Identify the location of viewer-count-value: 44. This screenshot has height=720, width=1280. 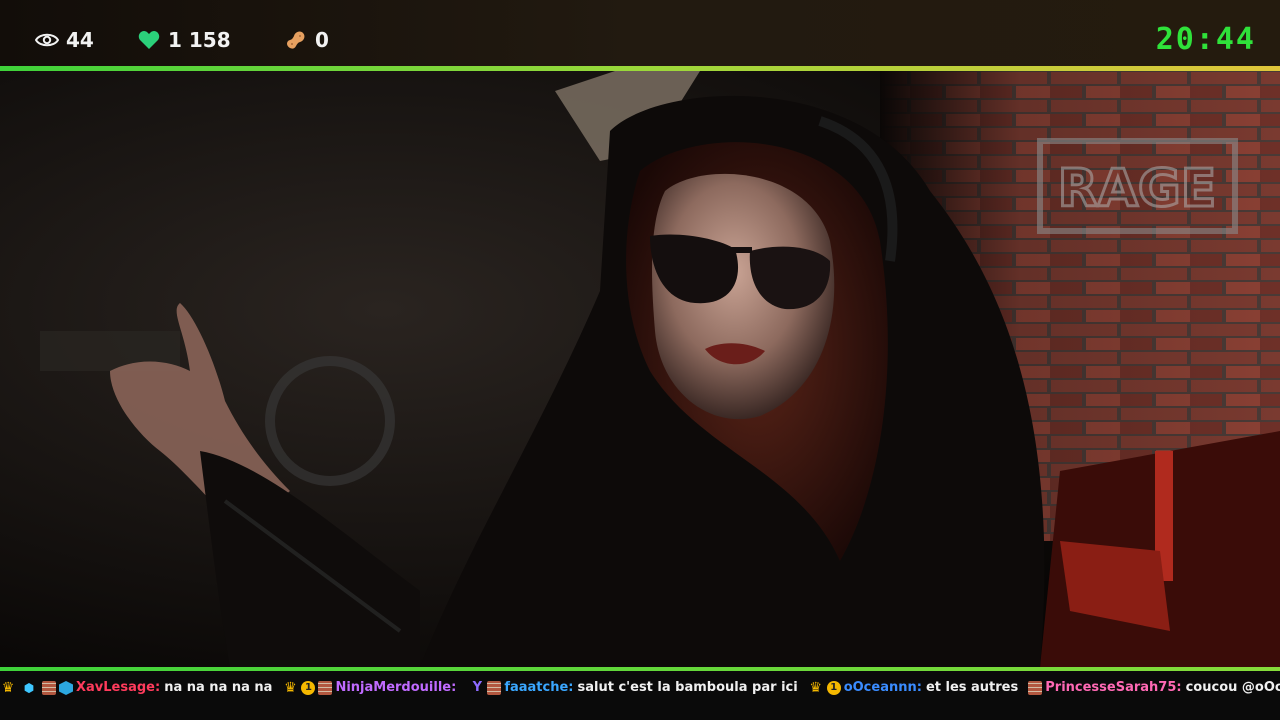
(80, 40).